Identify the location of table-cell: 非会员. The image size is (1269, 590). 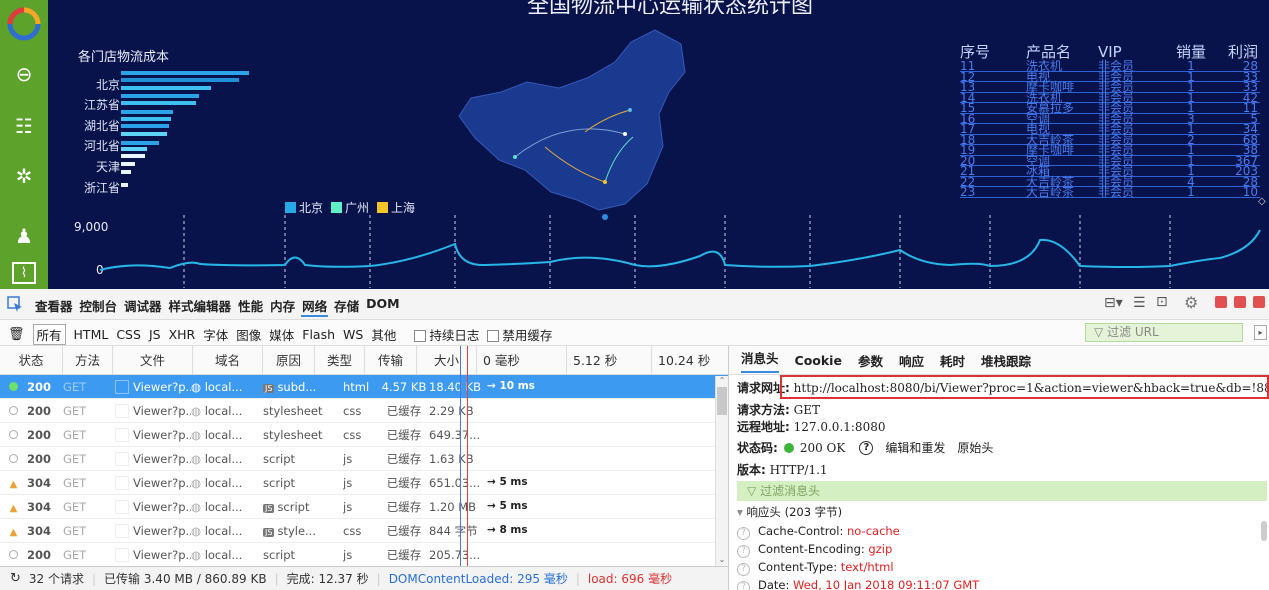
(1116, 192).